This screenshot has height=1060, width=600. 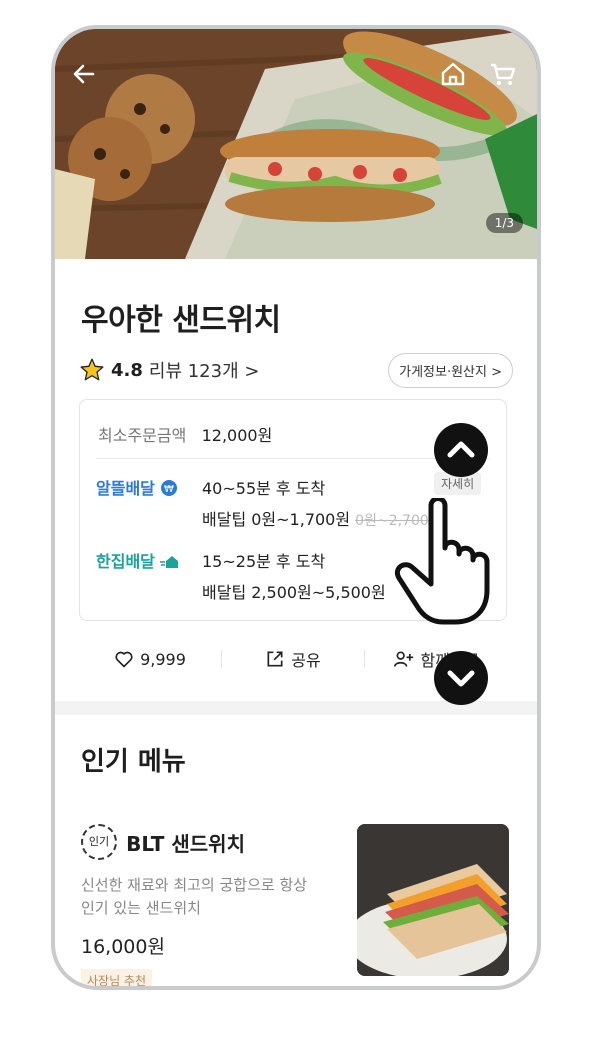 I want to click on delivery-b-name: 한집배달, so click(x=125, y=561).